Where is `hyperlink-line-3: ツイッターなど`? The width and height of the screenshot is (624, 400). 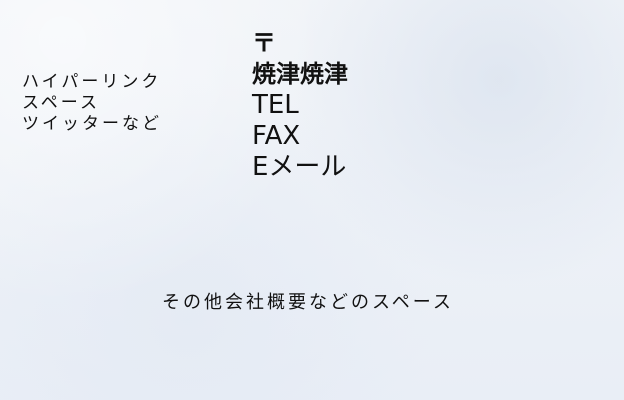
hyperlink-line-3: ツイッターなど is located at coordinates (92, 124).